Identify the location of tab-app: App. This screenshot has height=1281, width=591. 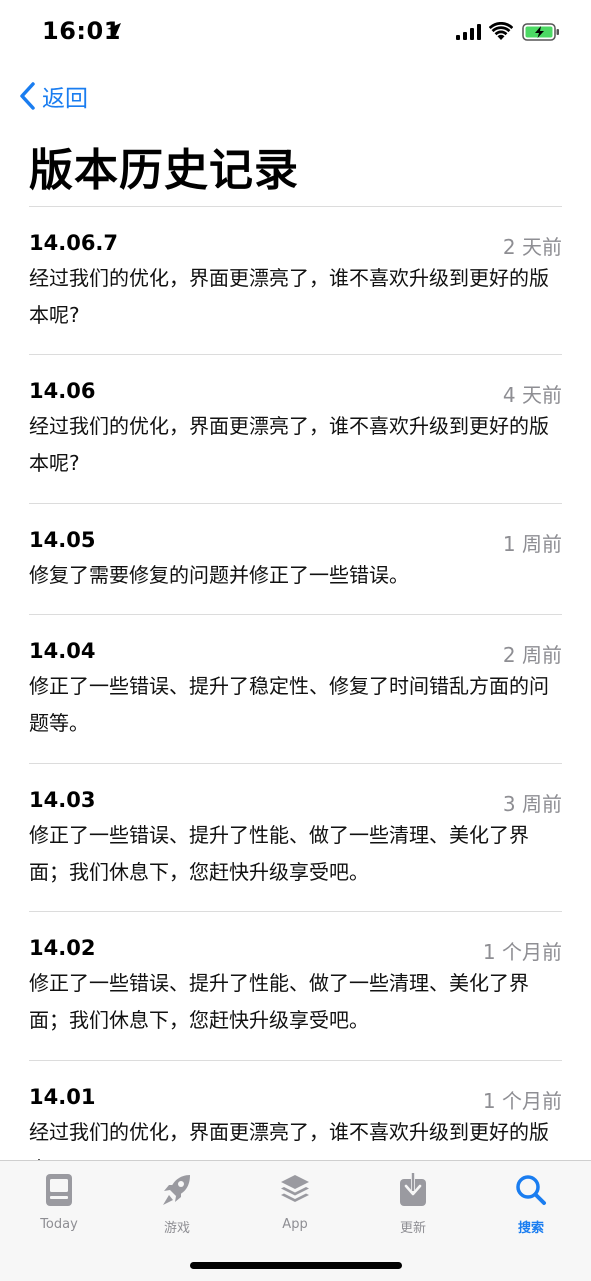
(295, 1201).